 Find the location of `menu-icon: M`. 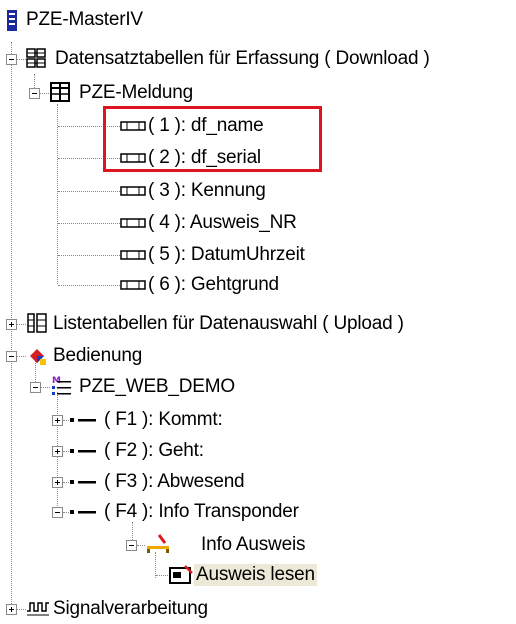

menu-icon: M is located at coordinates (61, 385).